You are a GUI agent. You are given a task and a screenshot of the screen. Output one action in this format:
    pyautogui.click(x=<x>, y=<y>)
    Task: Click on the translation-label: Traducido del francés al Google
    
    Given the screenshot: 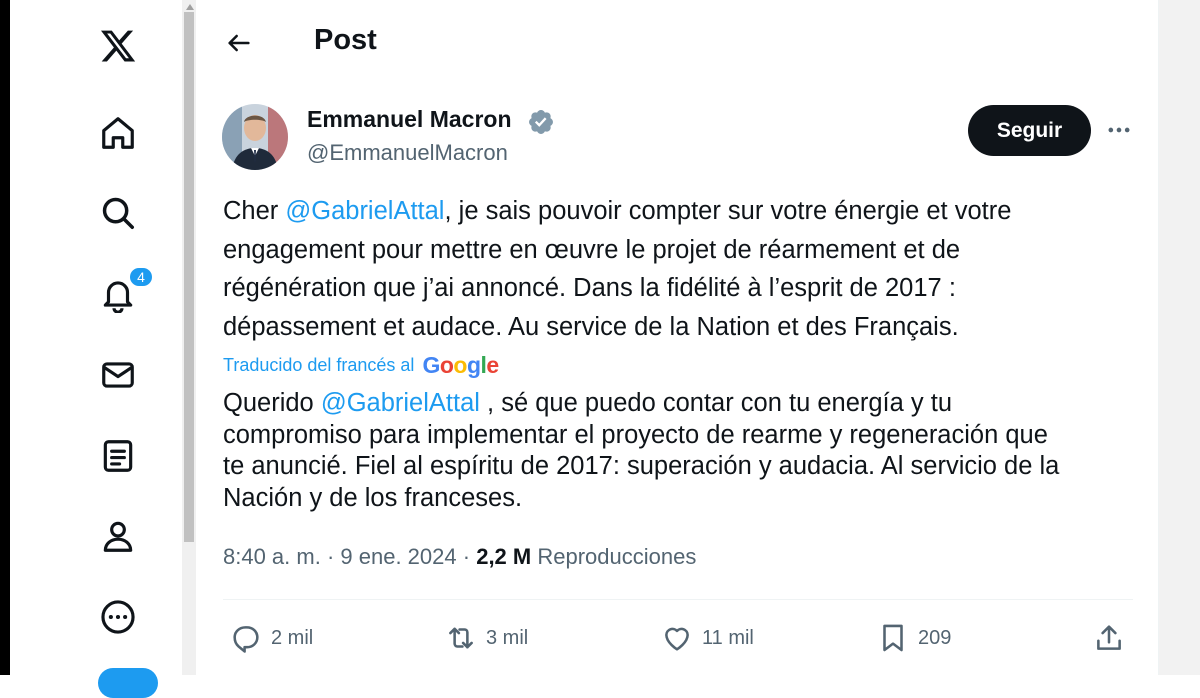 What is the action you would take?
    pyautogui.click(x=361, y=365)
    